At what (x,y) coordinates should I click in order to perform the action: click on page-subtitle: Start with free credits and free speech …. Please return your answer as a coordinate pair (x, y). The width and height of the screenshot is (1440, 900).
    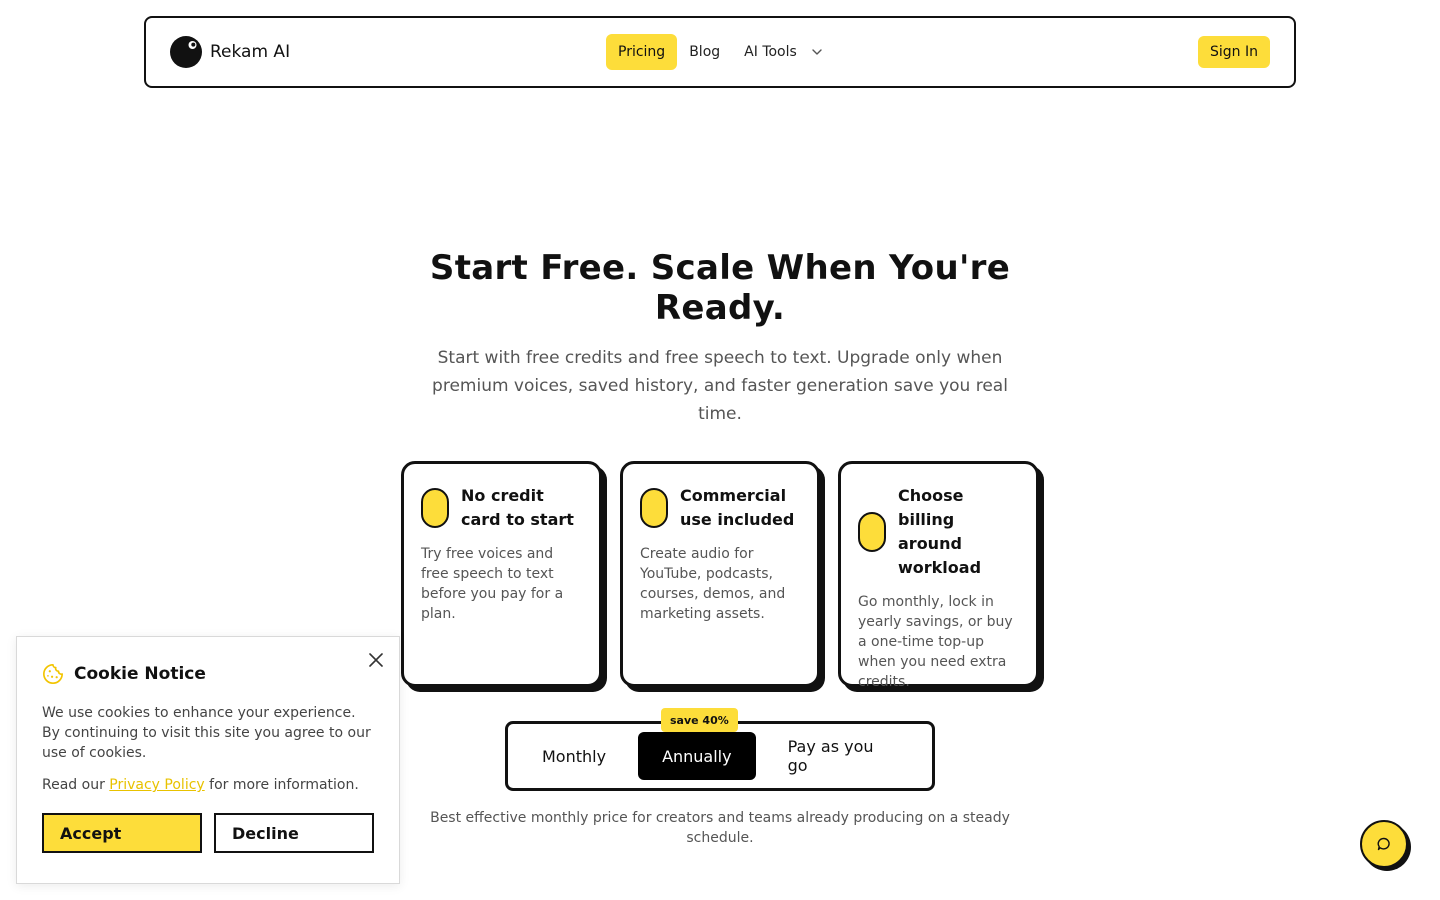
    Looking at the image, I should click on (720, 386).